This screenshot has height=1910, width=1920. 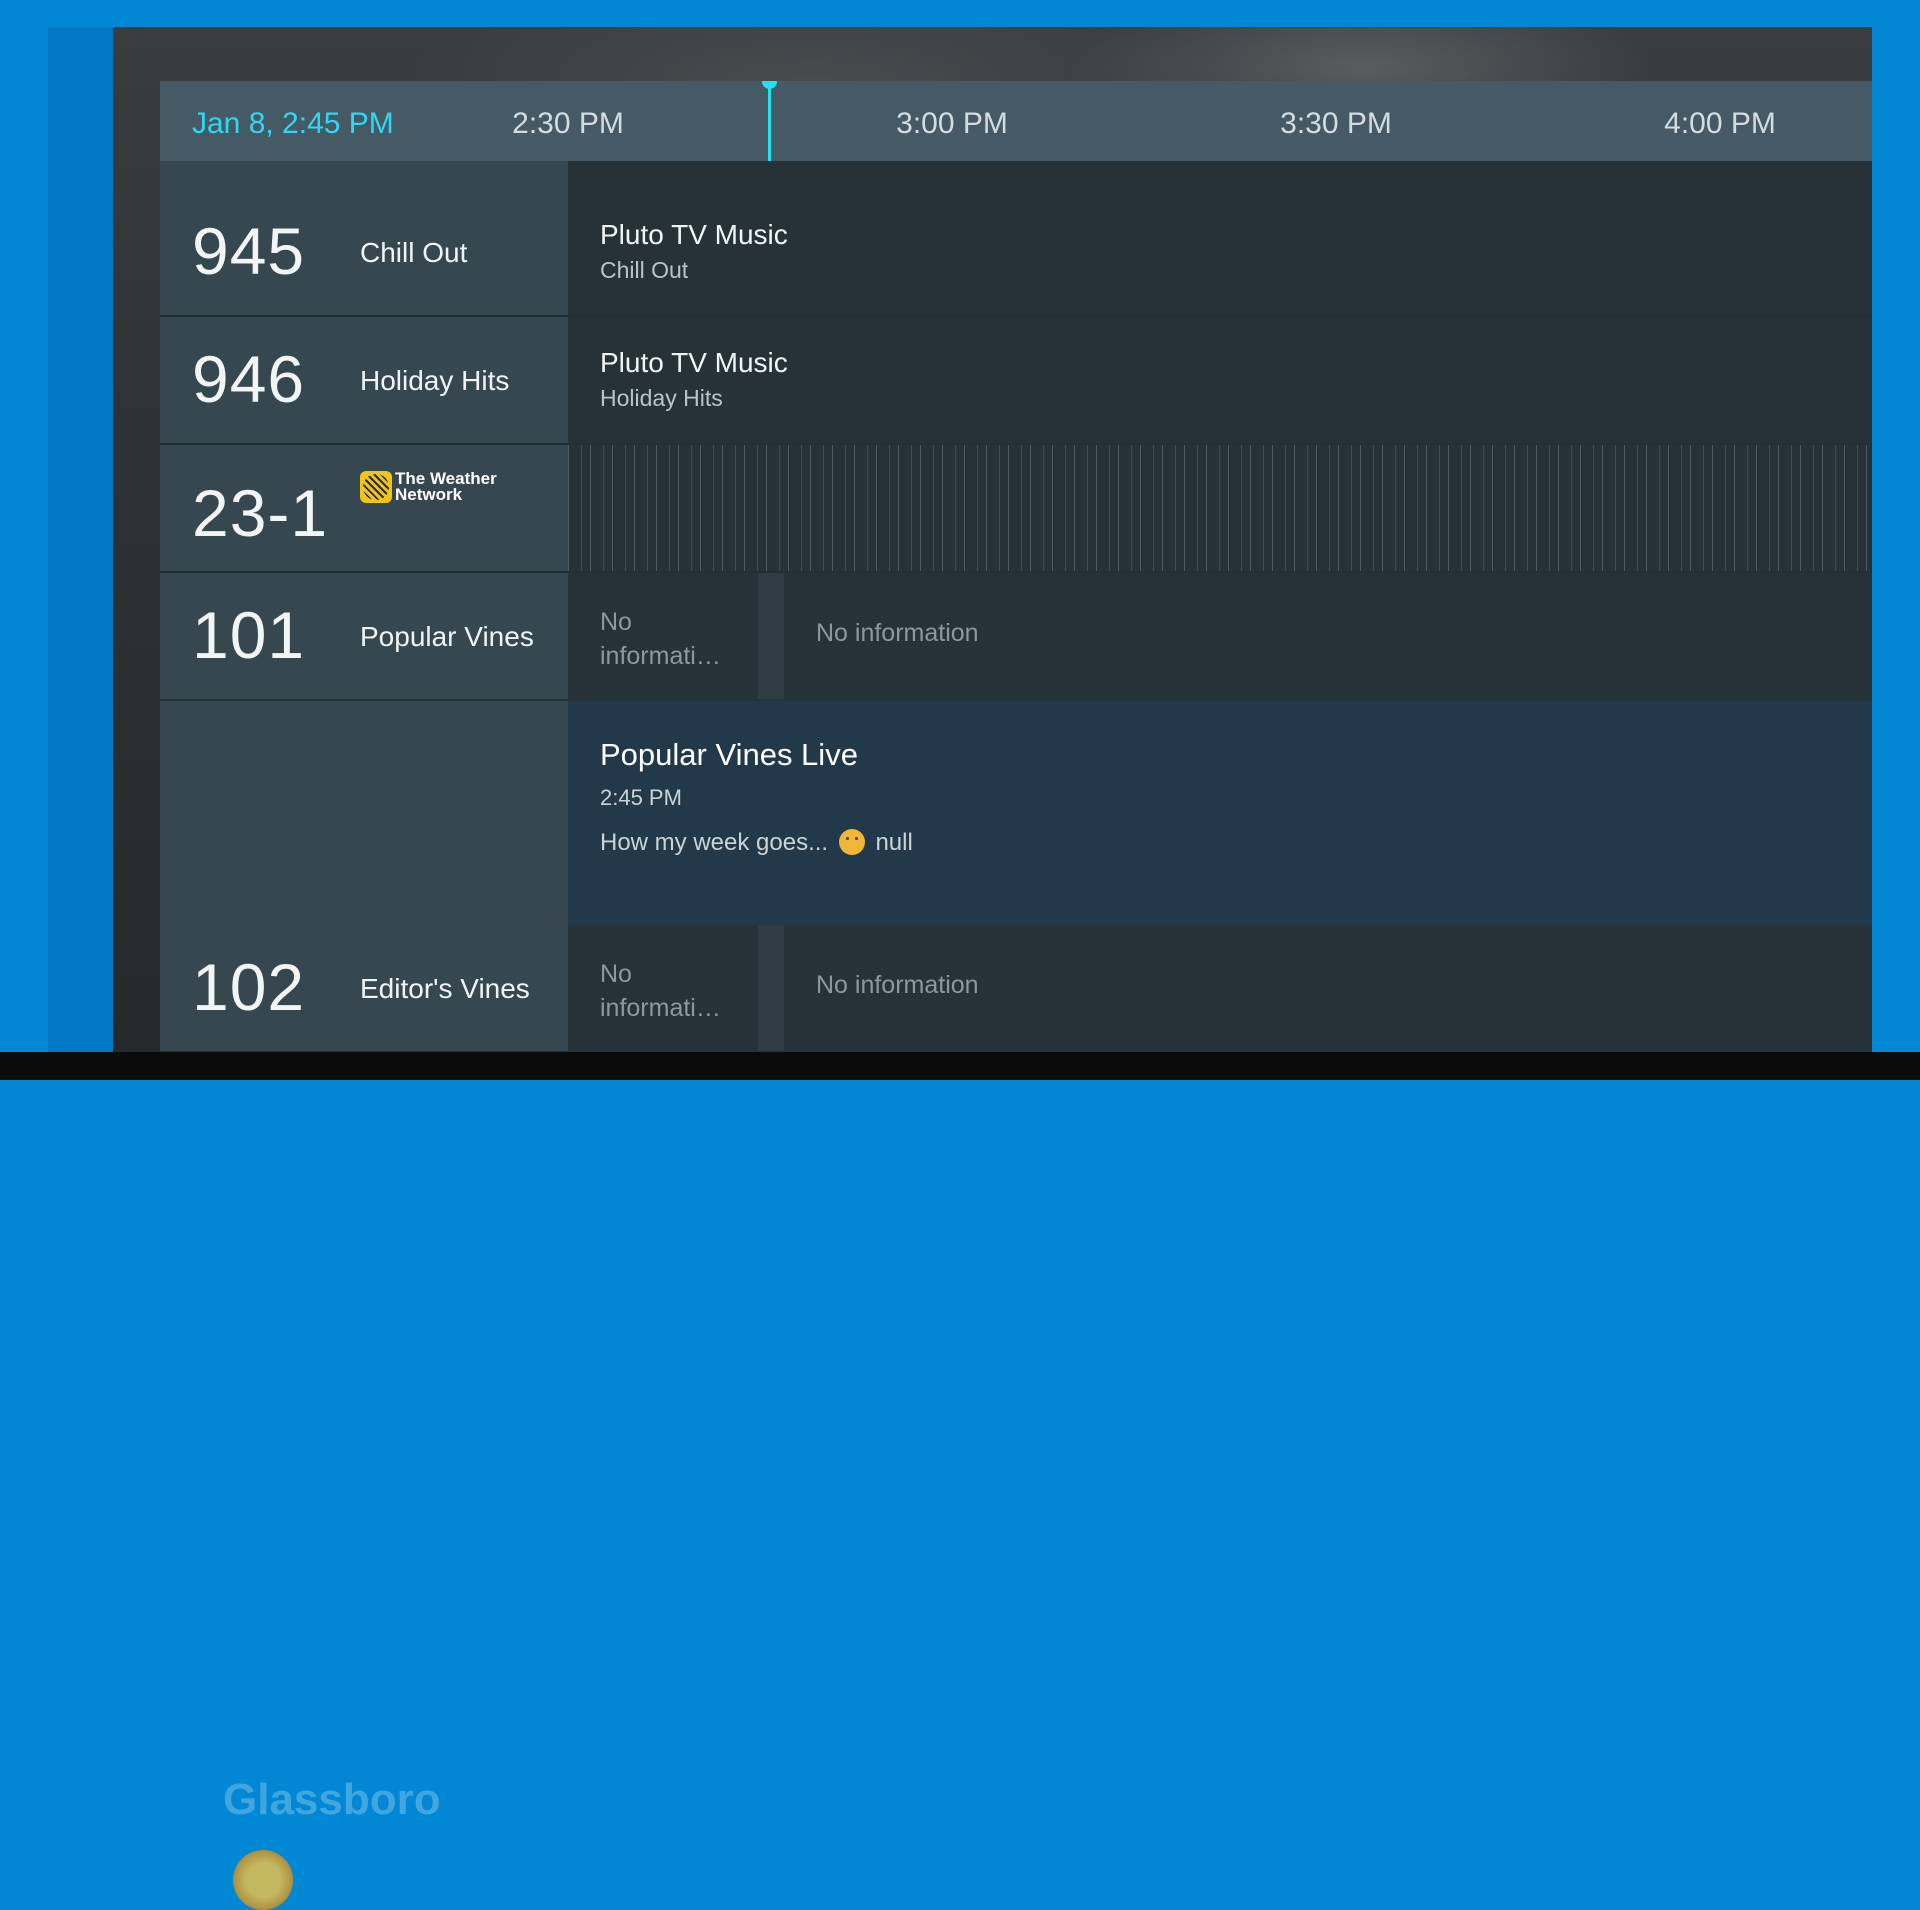 What do you see at coordinates (644, 270) in the screenshot?
I see `program-subtitle: Chill Out` at bounding box center [644, 270].